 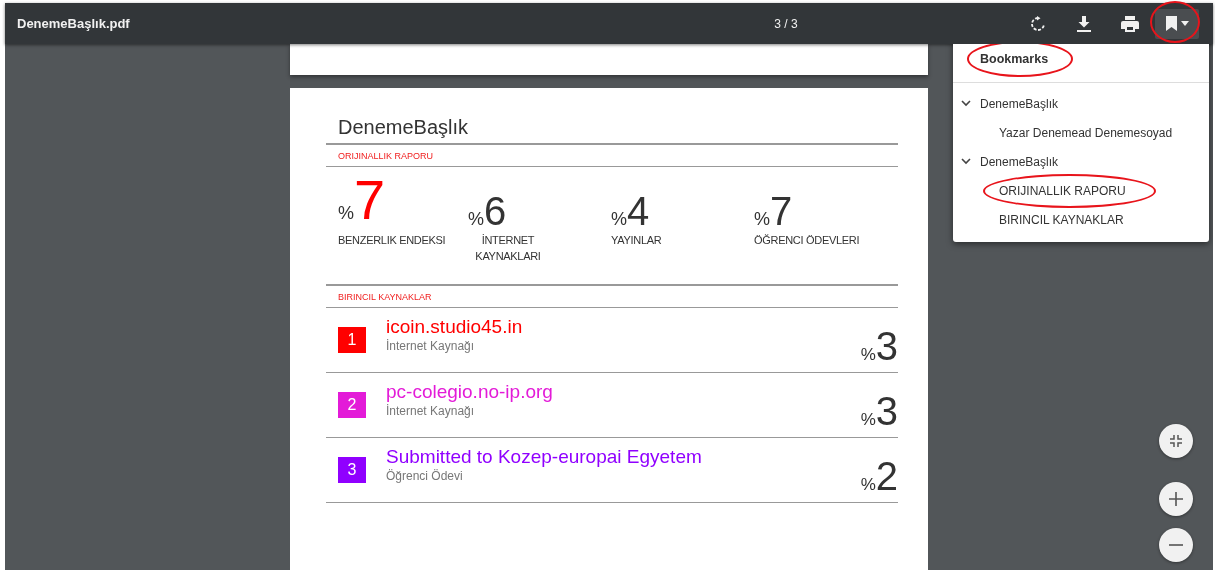 What do you see at coordinates (392, 240) in the screenshot?
I see `stat-label: BENZERLIK ENDEKSI` at bounding box center [392, 240].